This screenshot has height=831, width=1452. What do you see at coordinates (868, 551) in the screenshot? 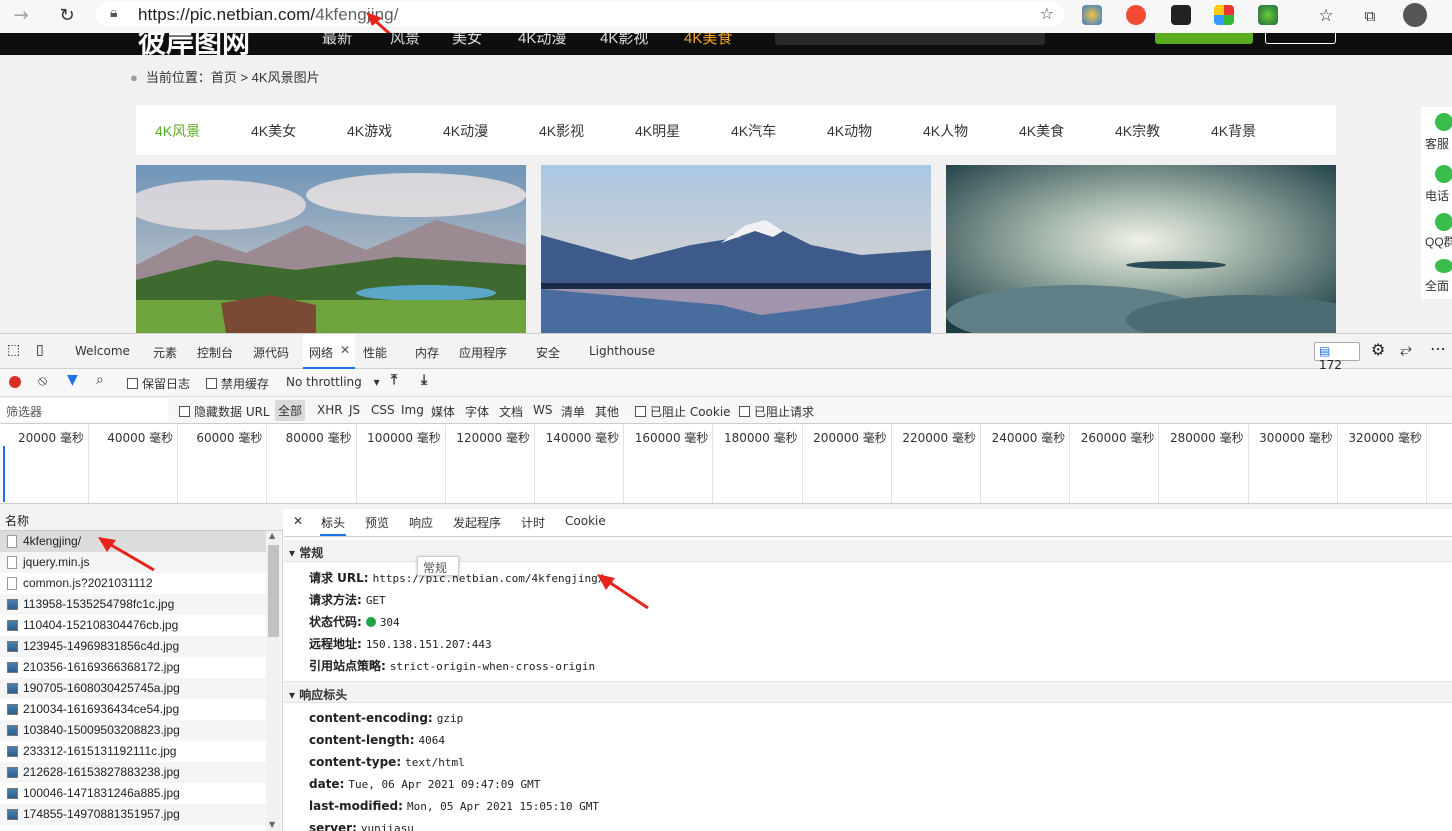
I see `general-section-header: ▾ 常规` at bounding box center [868, 551].